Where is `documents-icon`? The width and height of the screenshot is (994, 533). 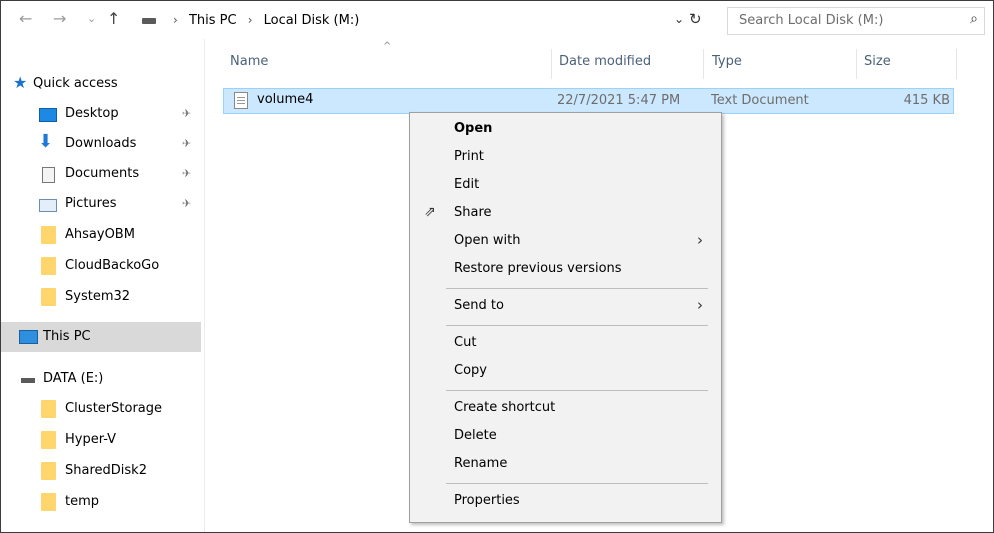 documents-icon is located at coordinates (48, 175).